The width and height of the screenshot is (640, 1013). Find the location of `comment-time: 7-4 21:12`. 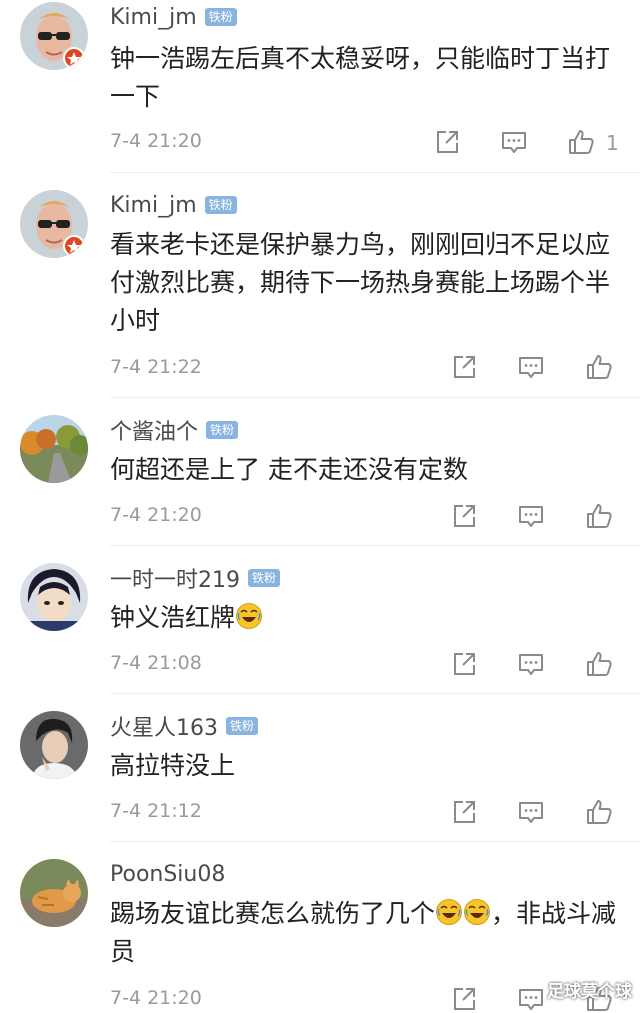

comment-time: 7-4 21:12 is located at coordinates (156, 811).